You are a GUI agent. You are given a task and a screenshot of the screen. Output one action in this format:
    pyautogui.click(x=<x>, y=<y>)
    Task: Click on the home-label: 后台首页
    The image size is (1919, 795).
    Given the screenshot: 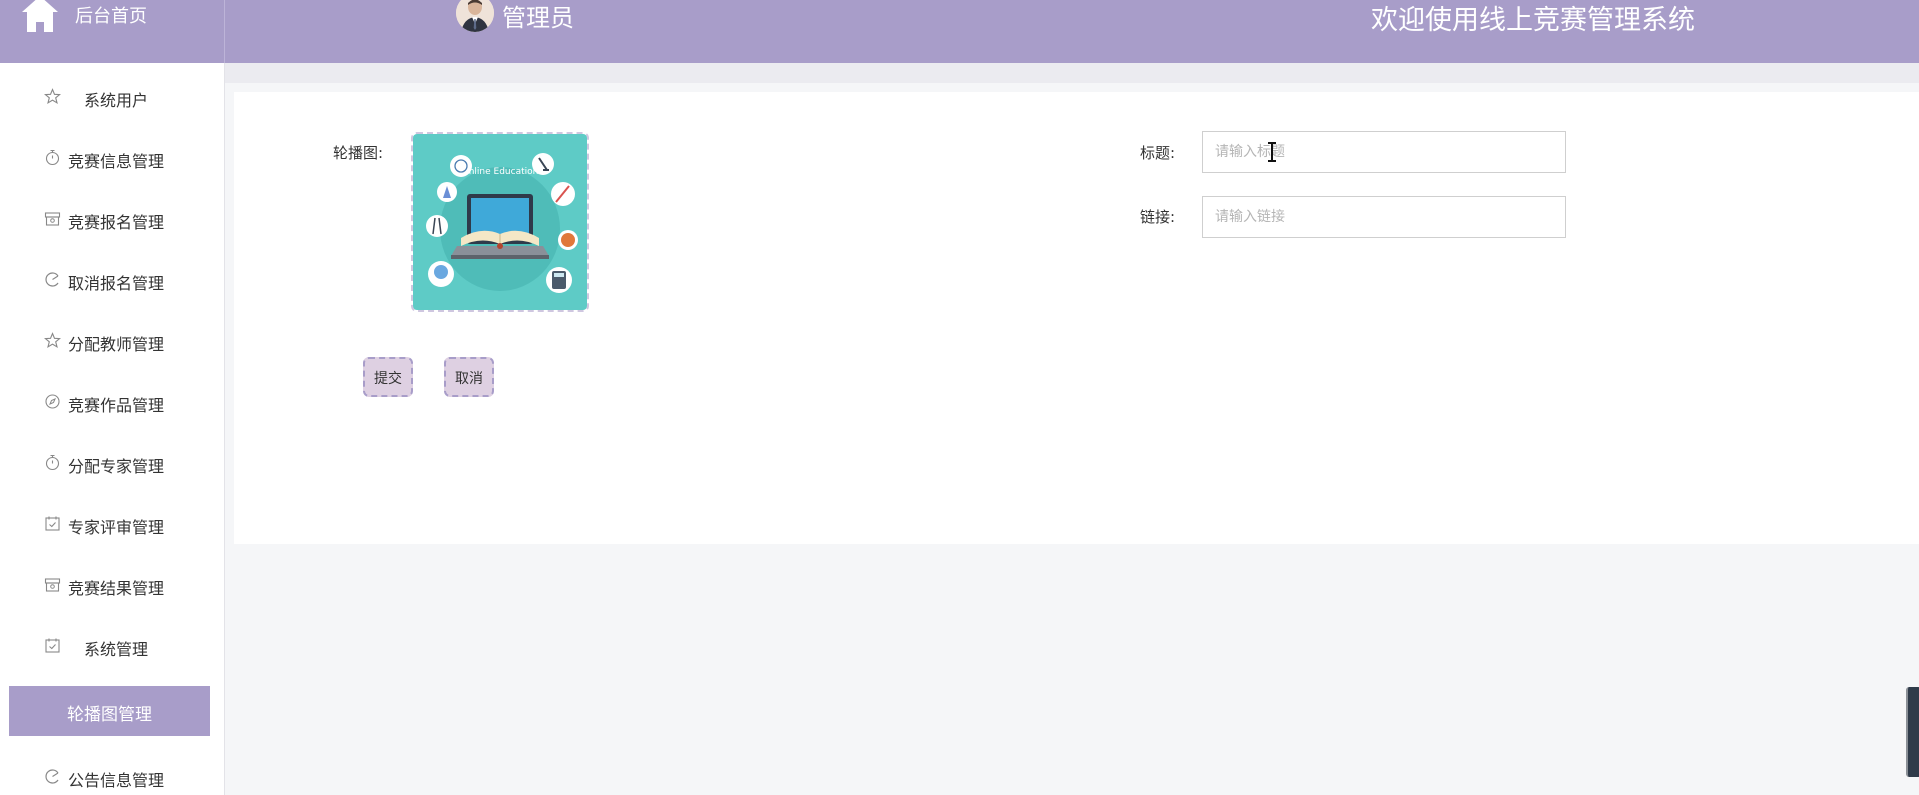 What is the action you would take?
    pyautogui.click(x=111, y=16)
    